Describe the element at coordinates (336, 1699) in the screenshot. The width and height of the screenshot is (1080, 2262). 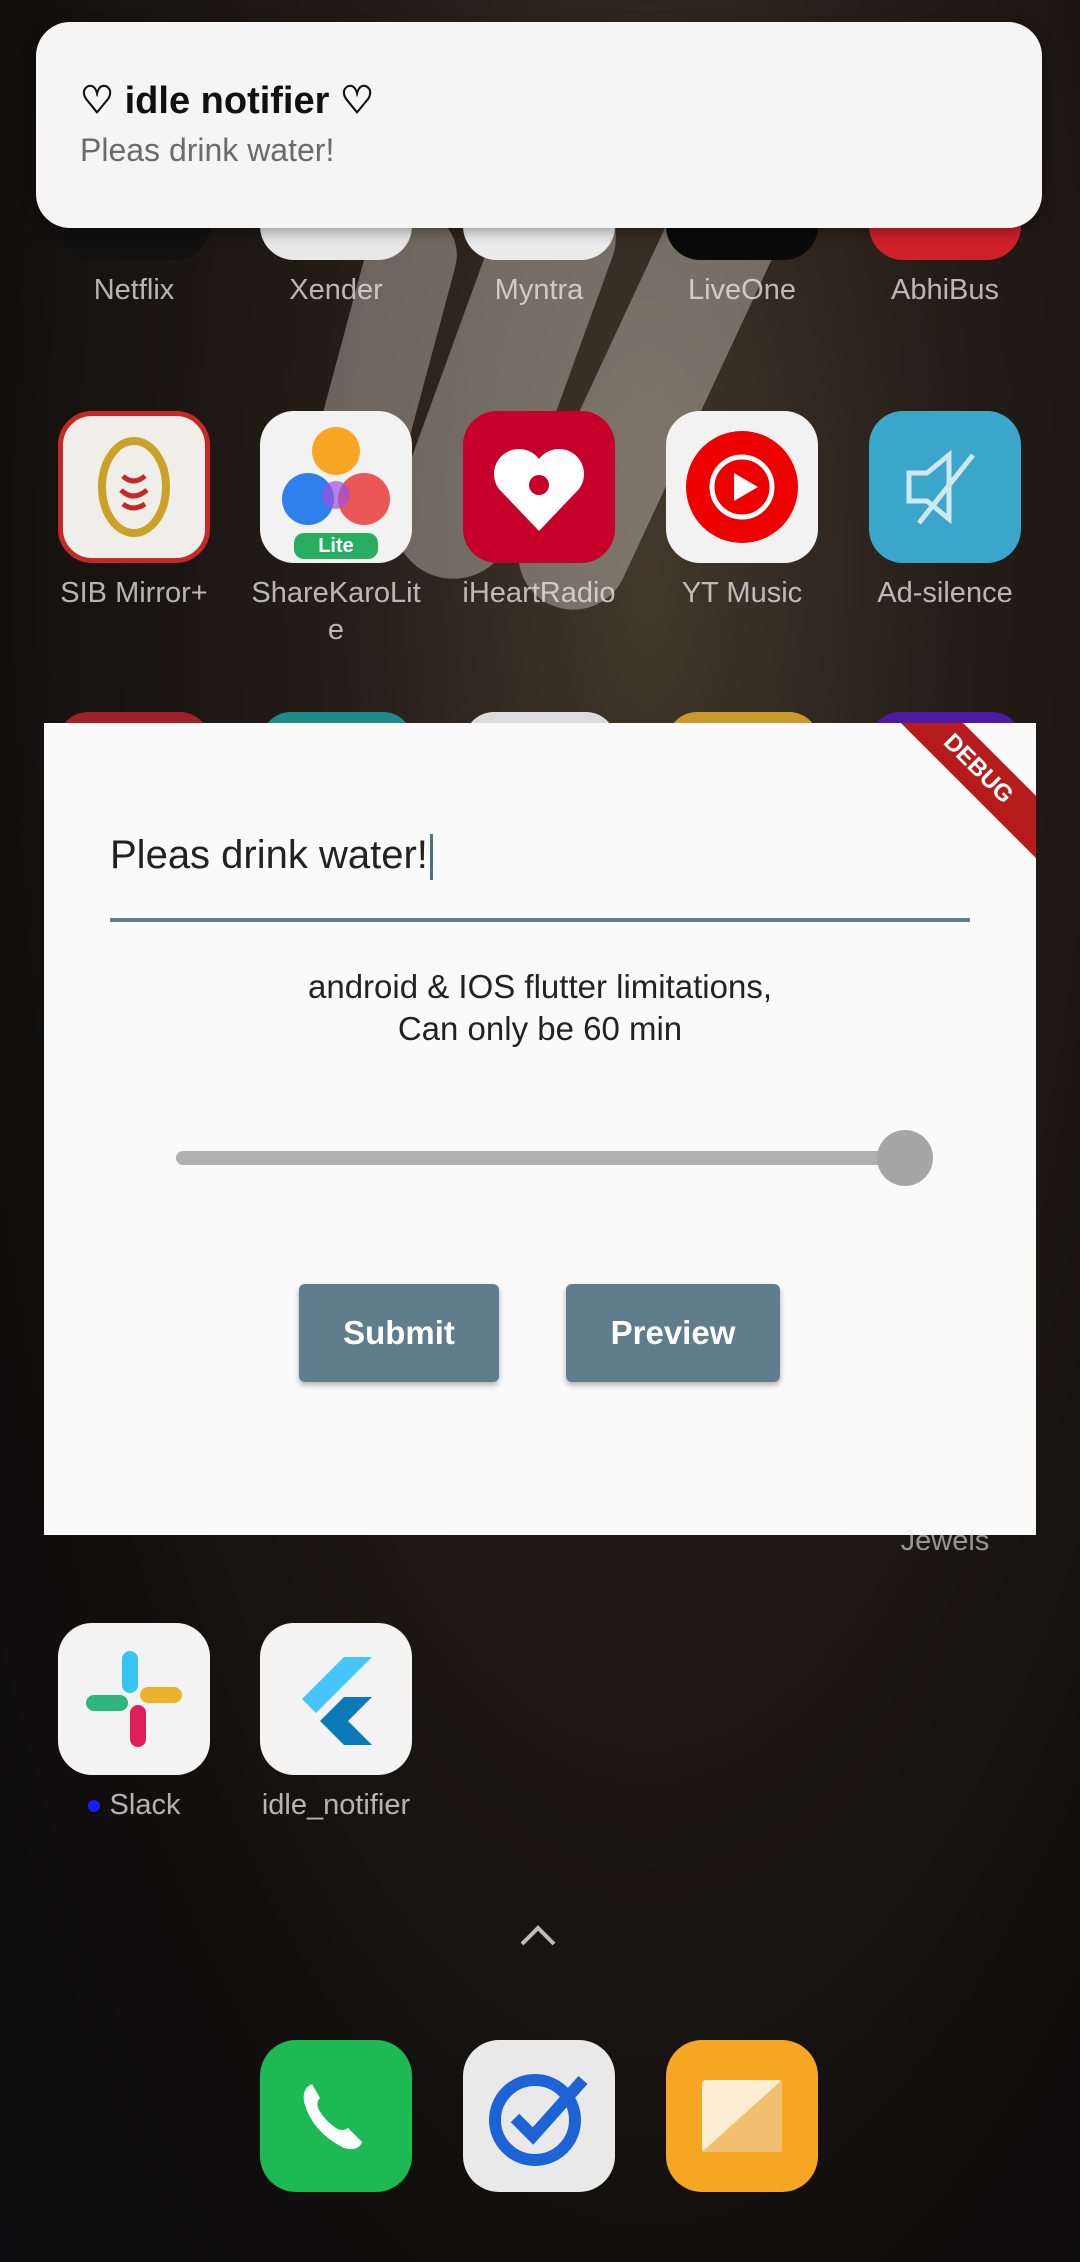
I see `flutter-icon` at that location.